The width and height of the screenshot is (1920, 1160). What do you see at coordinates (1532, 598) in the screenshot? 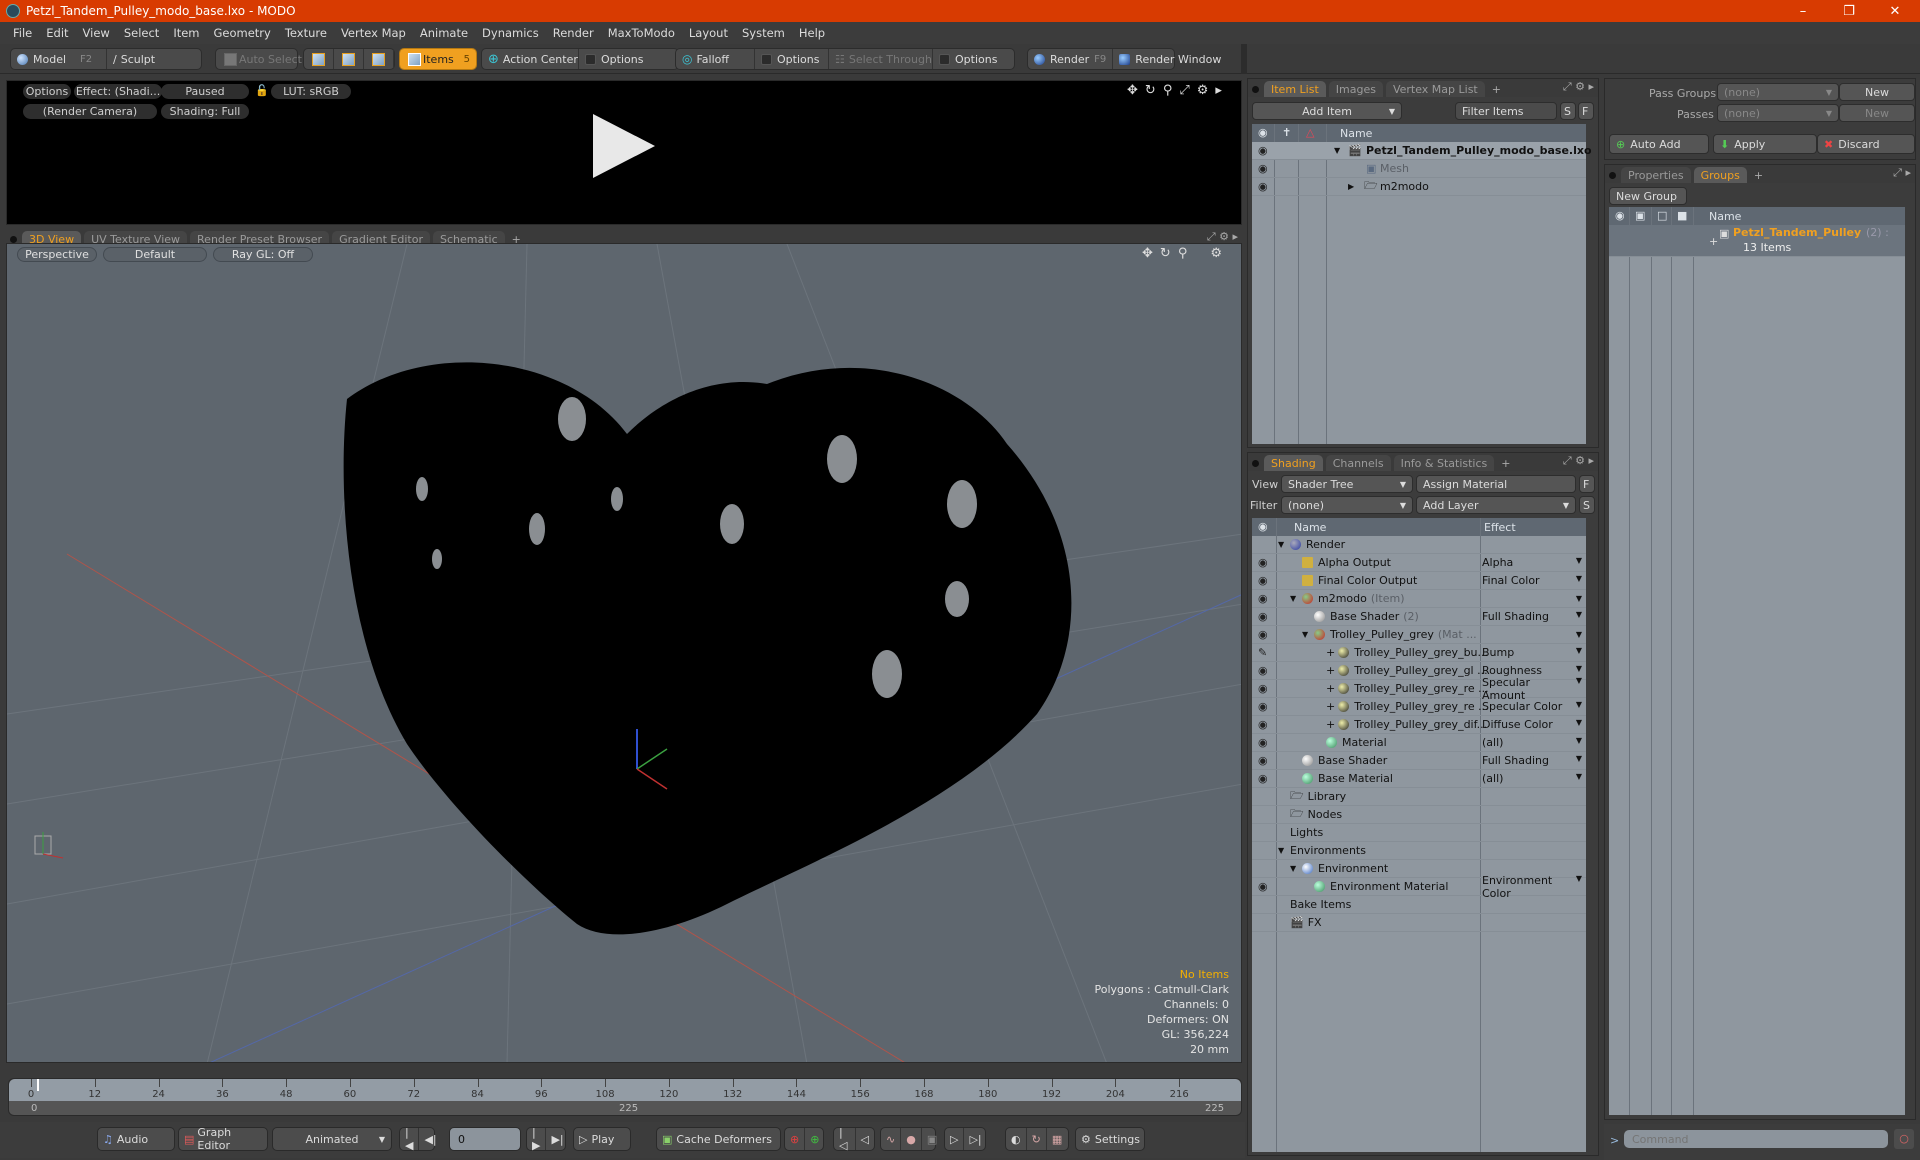
I see `effect-dropdown: ▼` at bounding box center [1532, 598].